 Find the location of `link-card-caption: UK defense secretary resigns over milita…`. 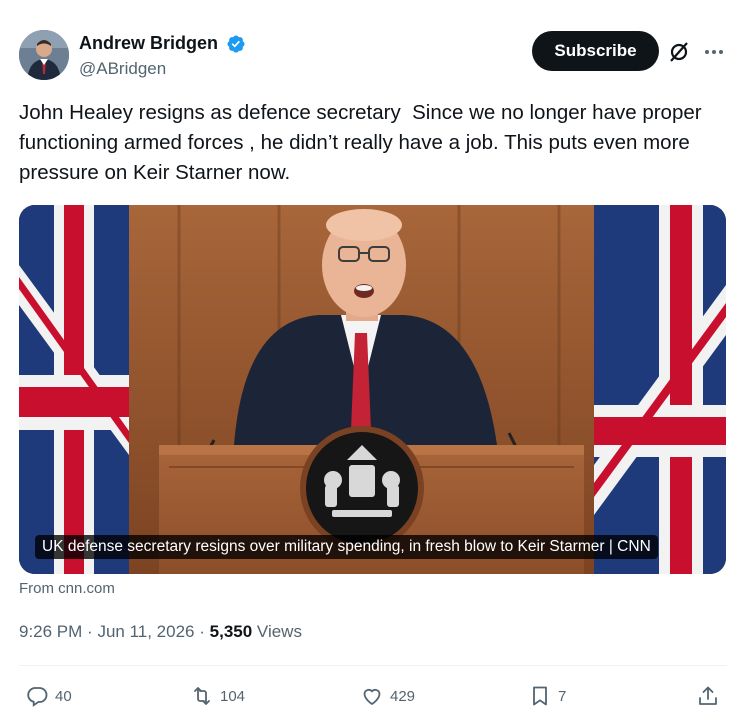

link-card-caption: UK defense secretary resigns over milita… is located at coordinates (346, 547).